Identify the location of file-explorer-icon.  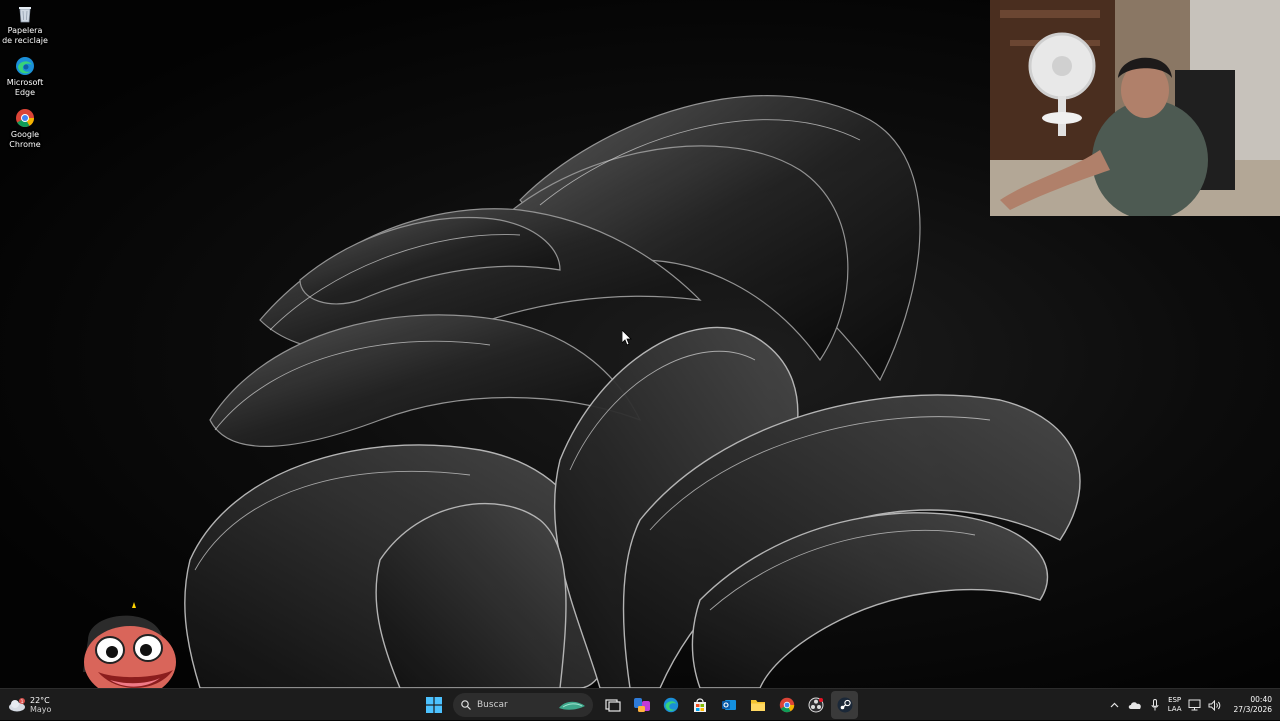
(757, 705).